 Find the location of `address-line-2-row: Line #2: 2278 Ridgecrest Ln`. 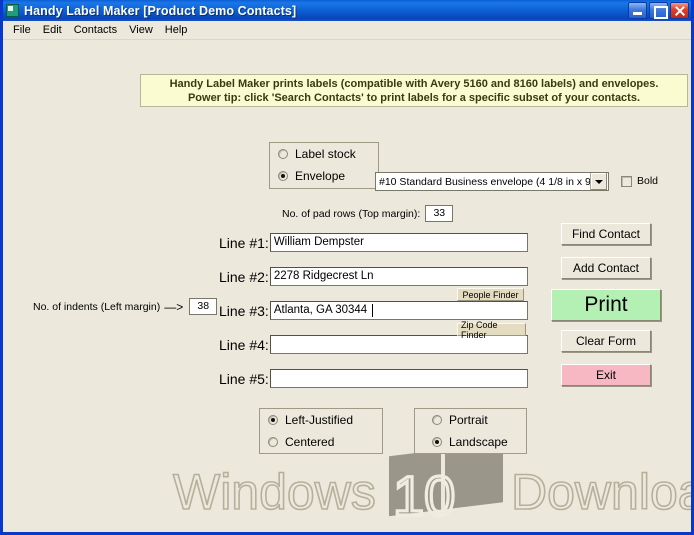

address-line-2-row: Line #2: 2278 Ridgecrest Ln is located at coordinates (373, 276).